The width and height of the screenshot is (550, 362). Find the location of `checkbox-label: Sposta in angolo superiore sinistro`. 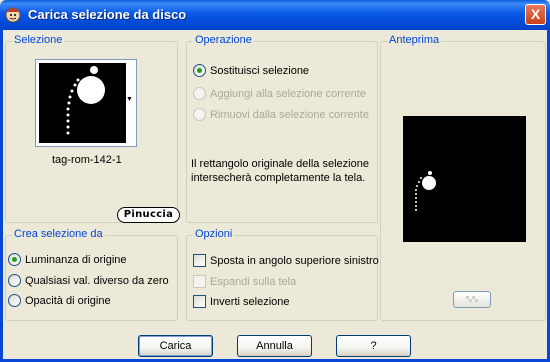

checkbox-label: Sposta in angolo superiore sinistro is located at coordinates (294, 260).